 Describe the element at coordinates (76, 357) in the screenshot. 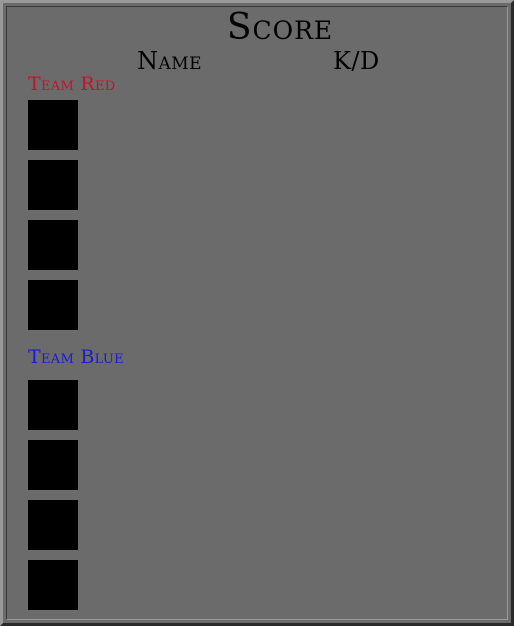

I see `team-blue-label: Team Blue` at that location.